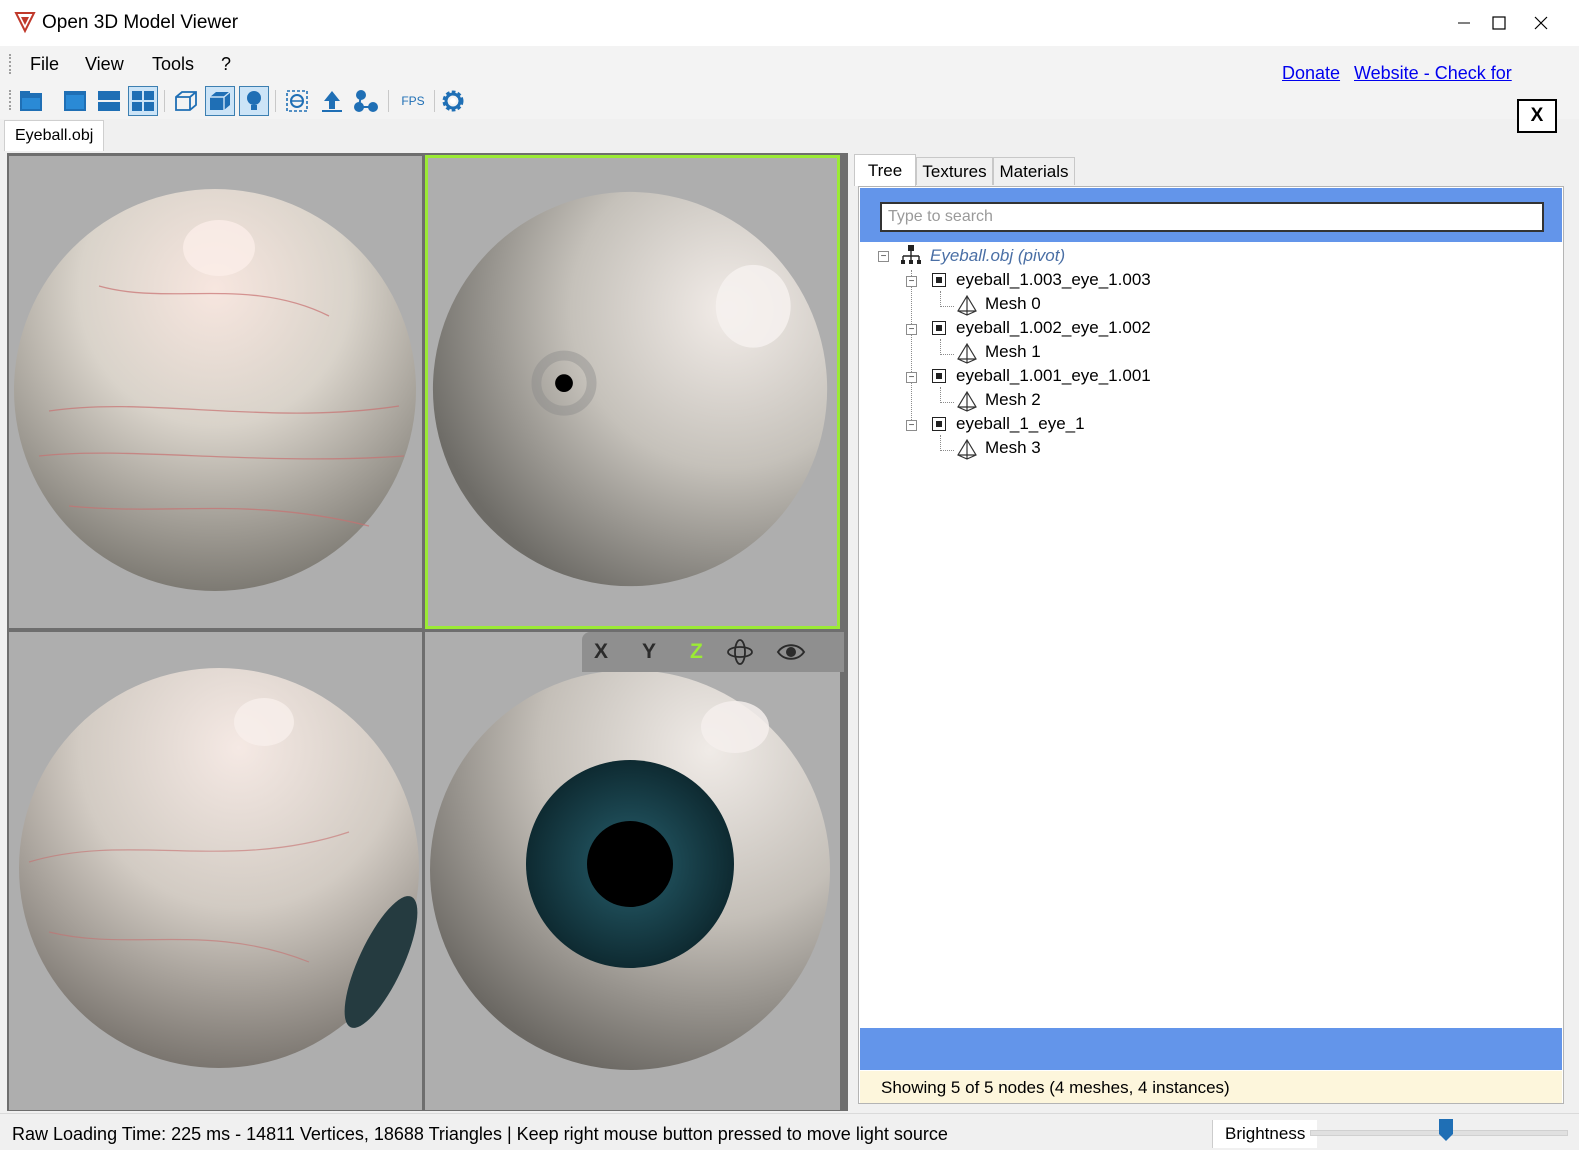 Image resolution: width=1579 pixels, height=1150 pixels. What do you see at coordinates (104, 64) in the screenshot?
I see `menu-view: View` at bounding box center [104, 64].